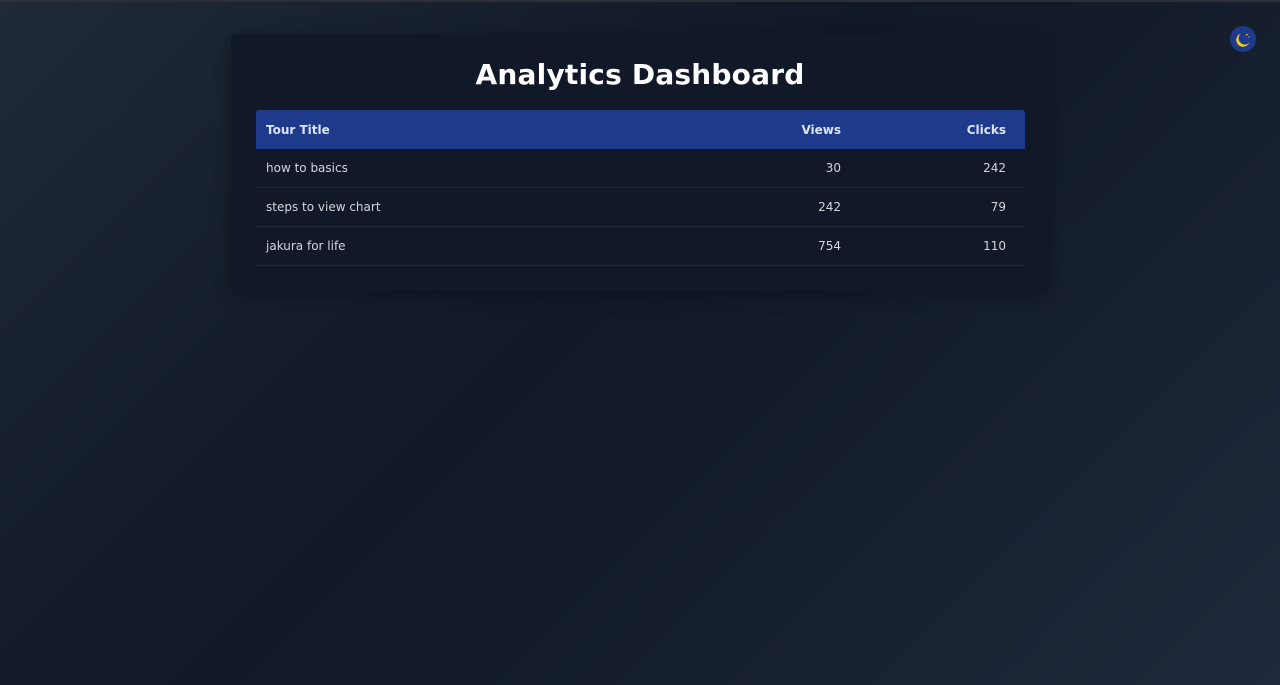  I want to click on column-header-clicks: Clicks, so click(928, 130).